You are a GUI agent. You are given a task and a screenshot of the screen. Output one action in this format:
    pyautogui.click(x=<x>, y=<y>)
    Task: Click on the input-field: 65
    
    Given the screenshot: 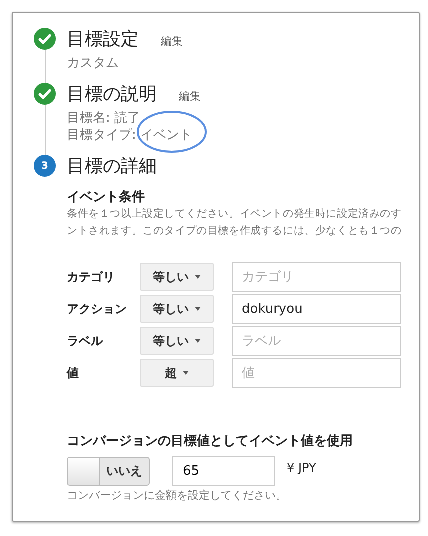 What is the action you would take?
    pyautogui.click(x=223, y=471)
    